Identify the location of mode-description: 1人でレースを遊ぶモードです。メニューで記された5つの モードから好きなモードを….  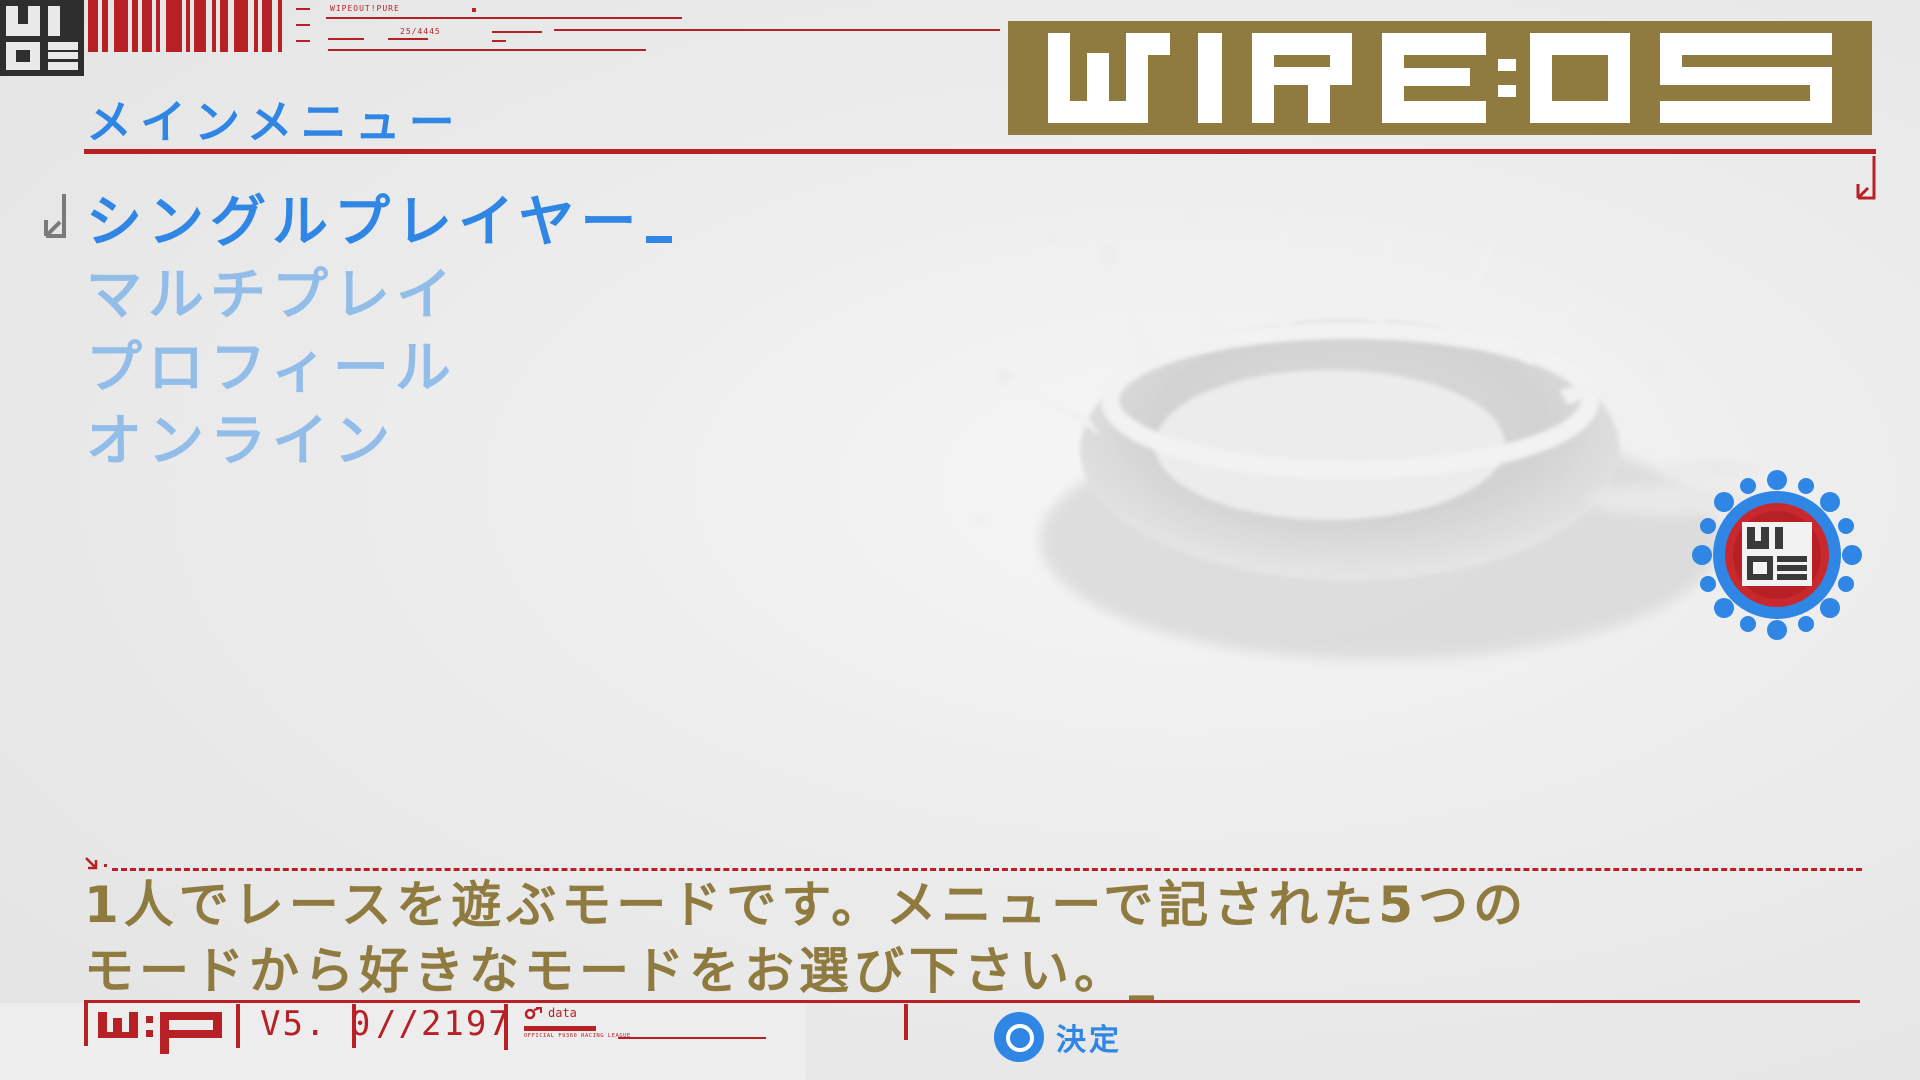
(806, 938).